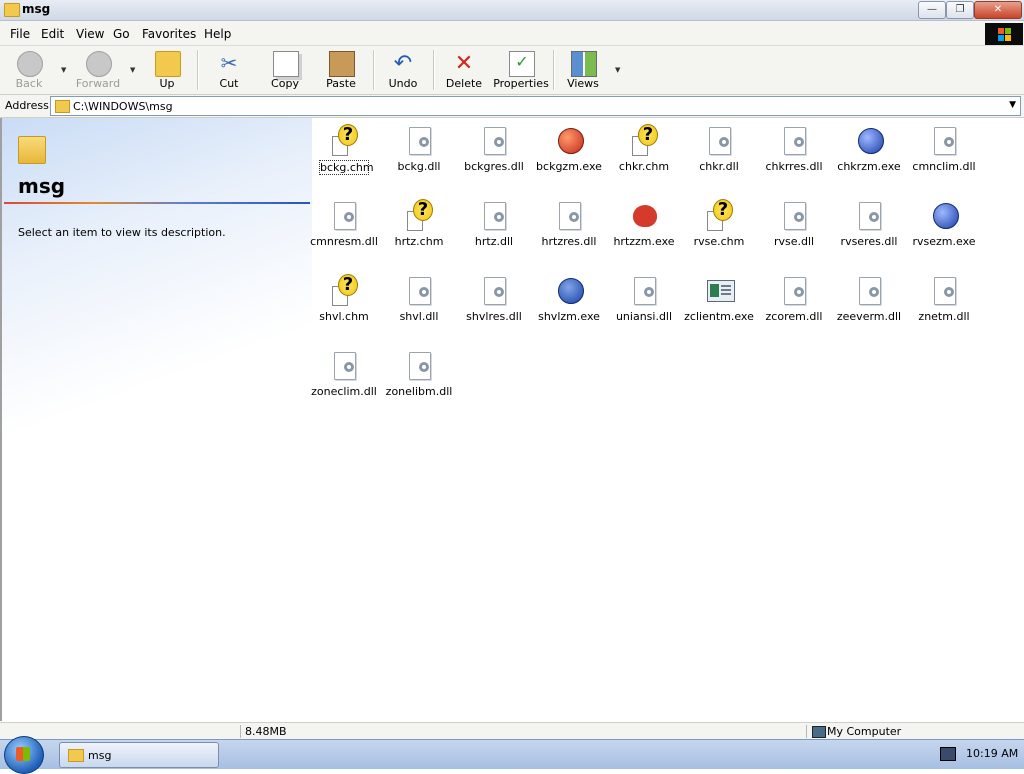 This screenshot has width=1024, height=774. What do you see at coordinates (419, 232) in the screenshot?
I see `file-item: ? hrtz.chm` at bounding box center [419, 232].